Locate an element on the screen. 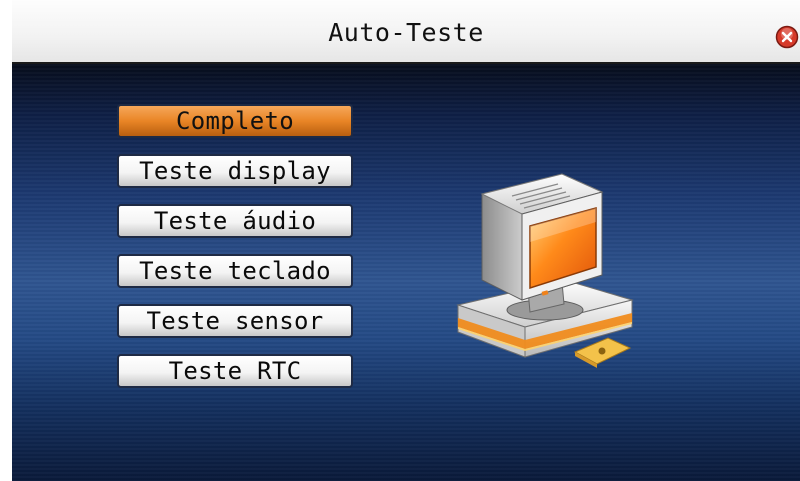 Image resolution: width=800 pixels, height=481 pixels. menu-item-label: Teste display is located at coordinates (235, 171).